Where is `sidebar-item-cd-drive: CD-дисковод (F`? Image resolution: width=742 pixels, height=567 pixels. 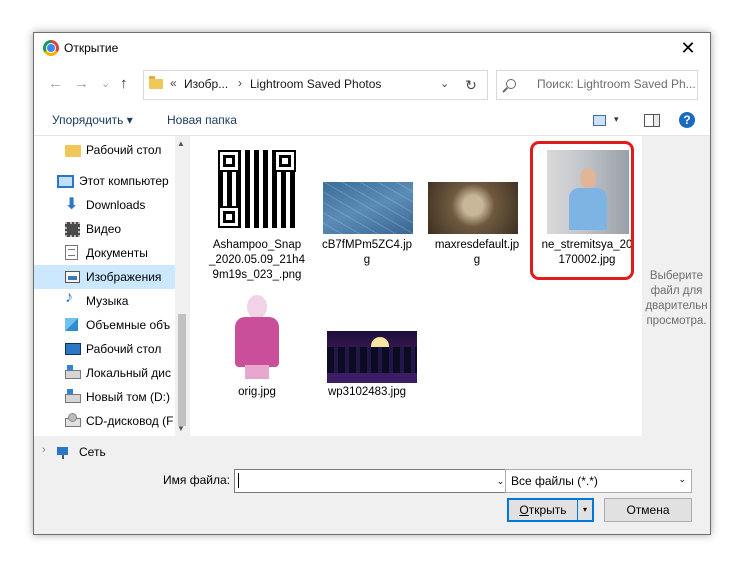 sidebar-item-cd-drive: CD-дисковод (F is located at coordinates (104, 421).